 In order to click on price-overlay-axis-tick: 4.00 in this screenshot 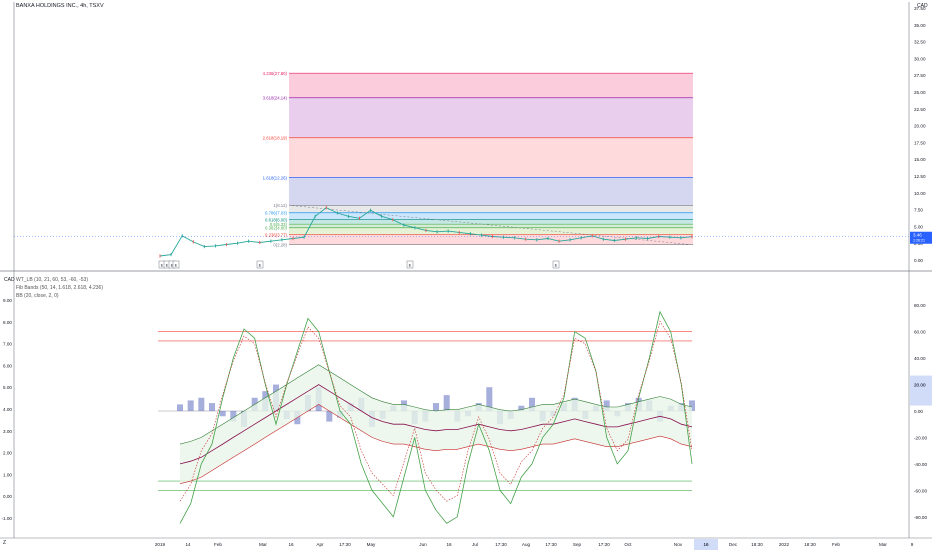, I will do `click(7, 409)`.